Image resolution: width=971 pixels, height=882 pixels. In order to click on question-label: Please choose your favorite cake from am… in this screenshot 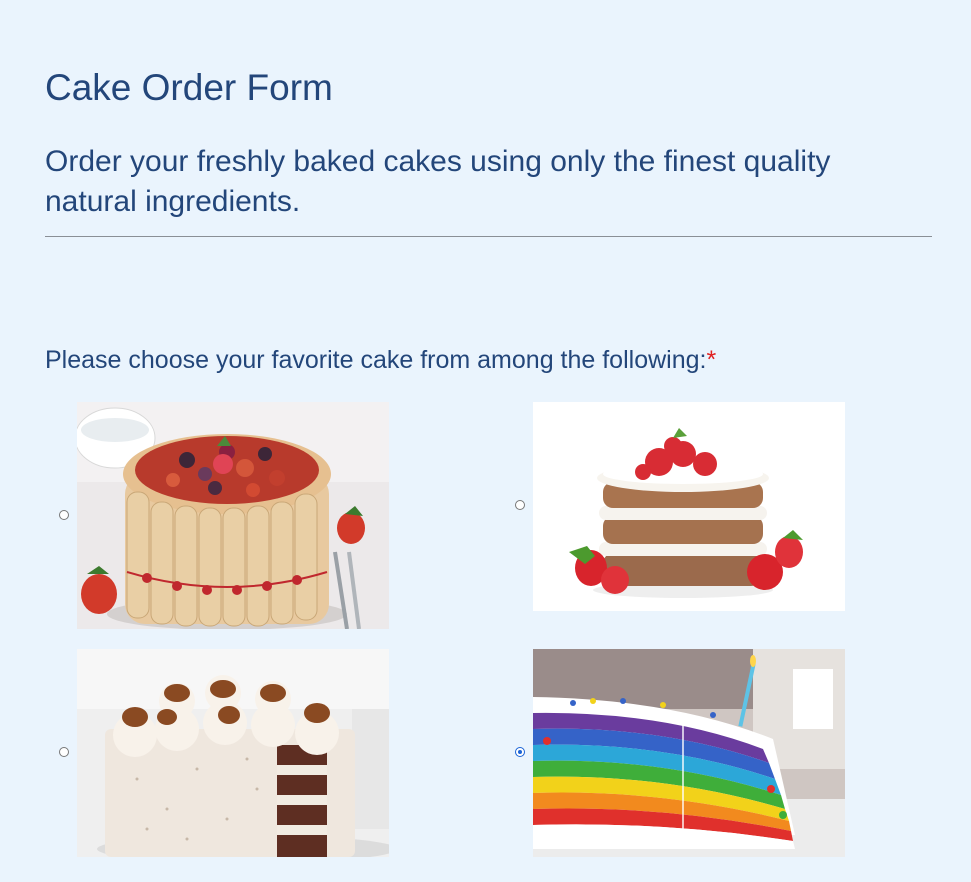, I will do `click(376, 360)`.